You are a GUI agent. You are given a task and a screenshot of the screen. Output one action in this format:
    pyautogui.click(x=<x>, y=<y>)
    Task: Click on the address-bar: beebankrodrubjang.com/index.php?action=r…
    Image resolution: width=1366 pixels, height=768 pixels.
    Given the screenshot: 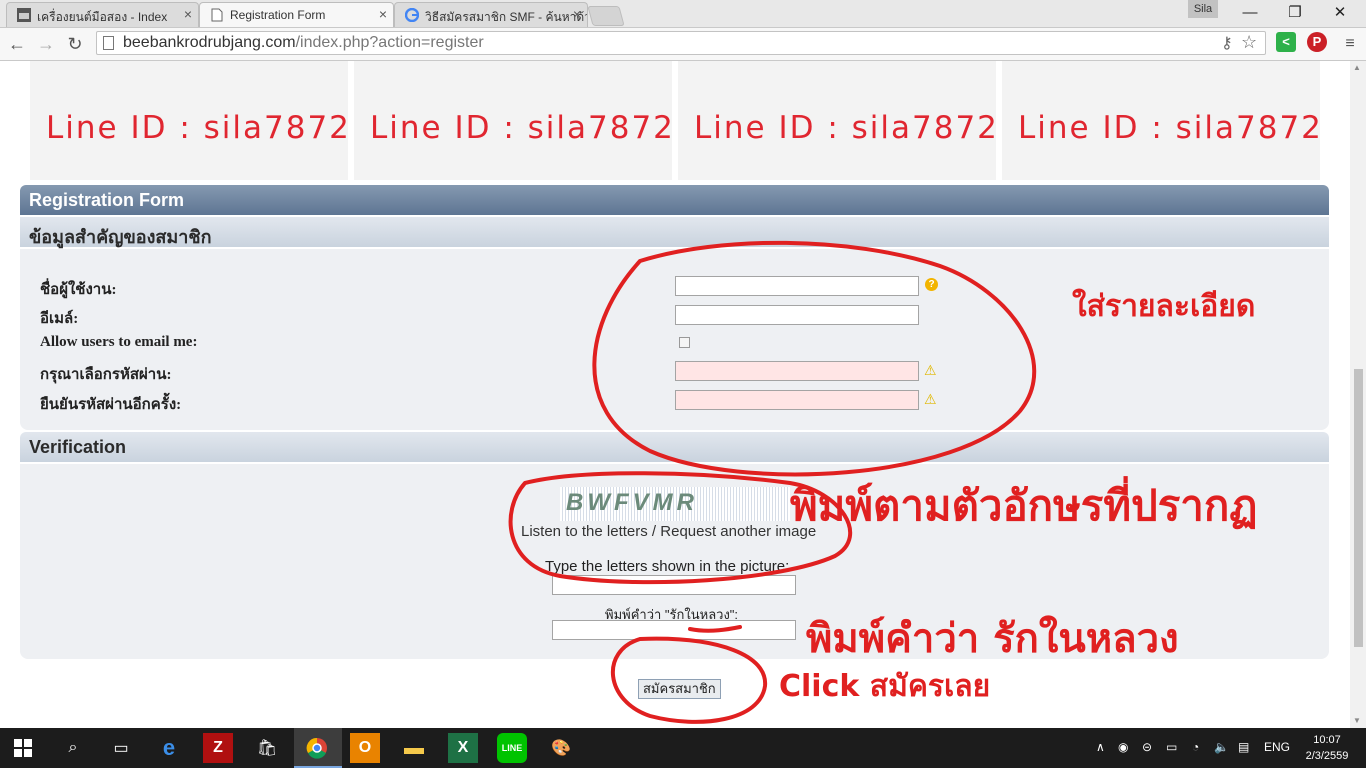 What is the action you would take?
    pyautogui.click(x=681, y=43)
    